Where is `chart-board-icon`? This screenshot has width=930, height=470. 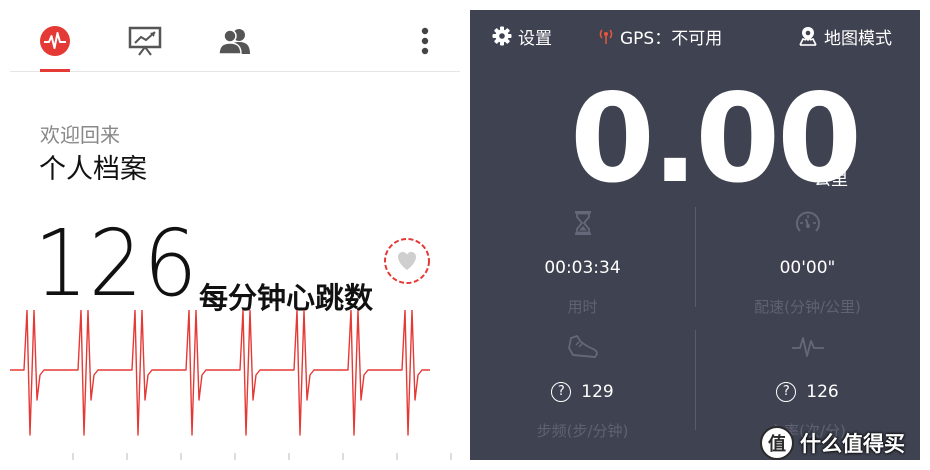 chart-board-icon is located at coordinates (145, 41).